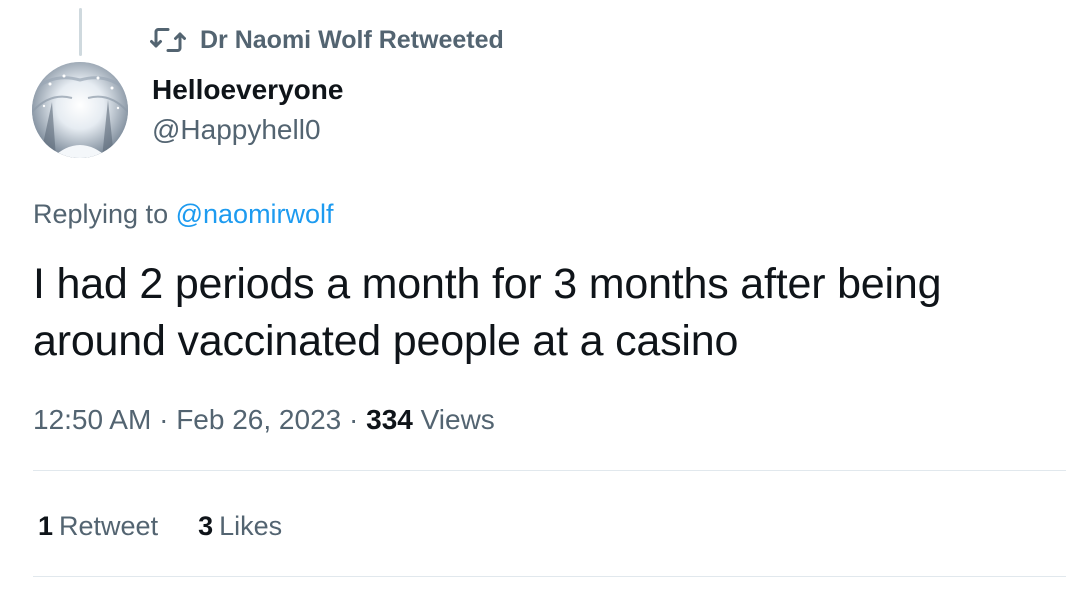 Image resolution: width=1066 pixels, height=600 pixels. Describe the element at coordinates (251, 526) in the screenshot. I see `likes-label: Likes` at that location.